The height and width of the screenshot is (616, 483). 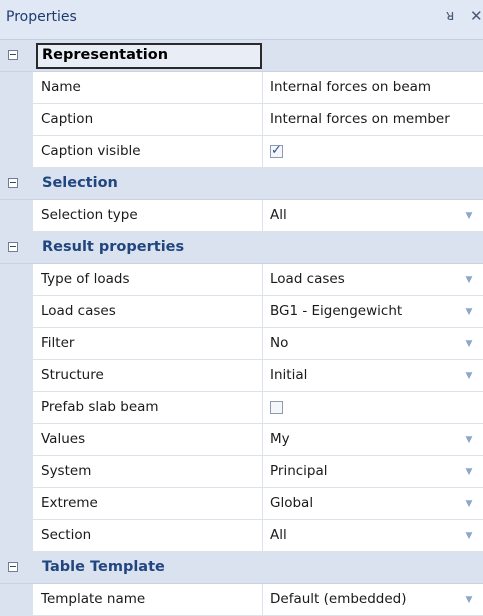 I want to click on property-name: Section, so click(x=148, y=536).